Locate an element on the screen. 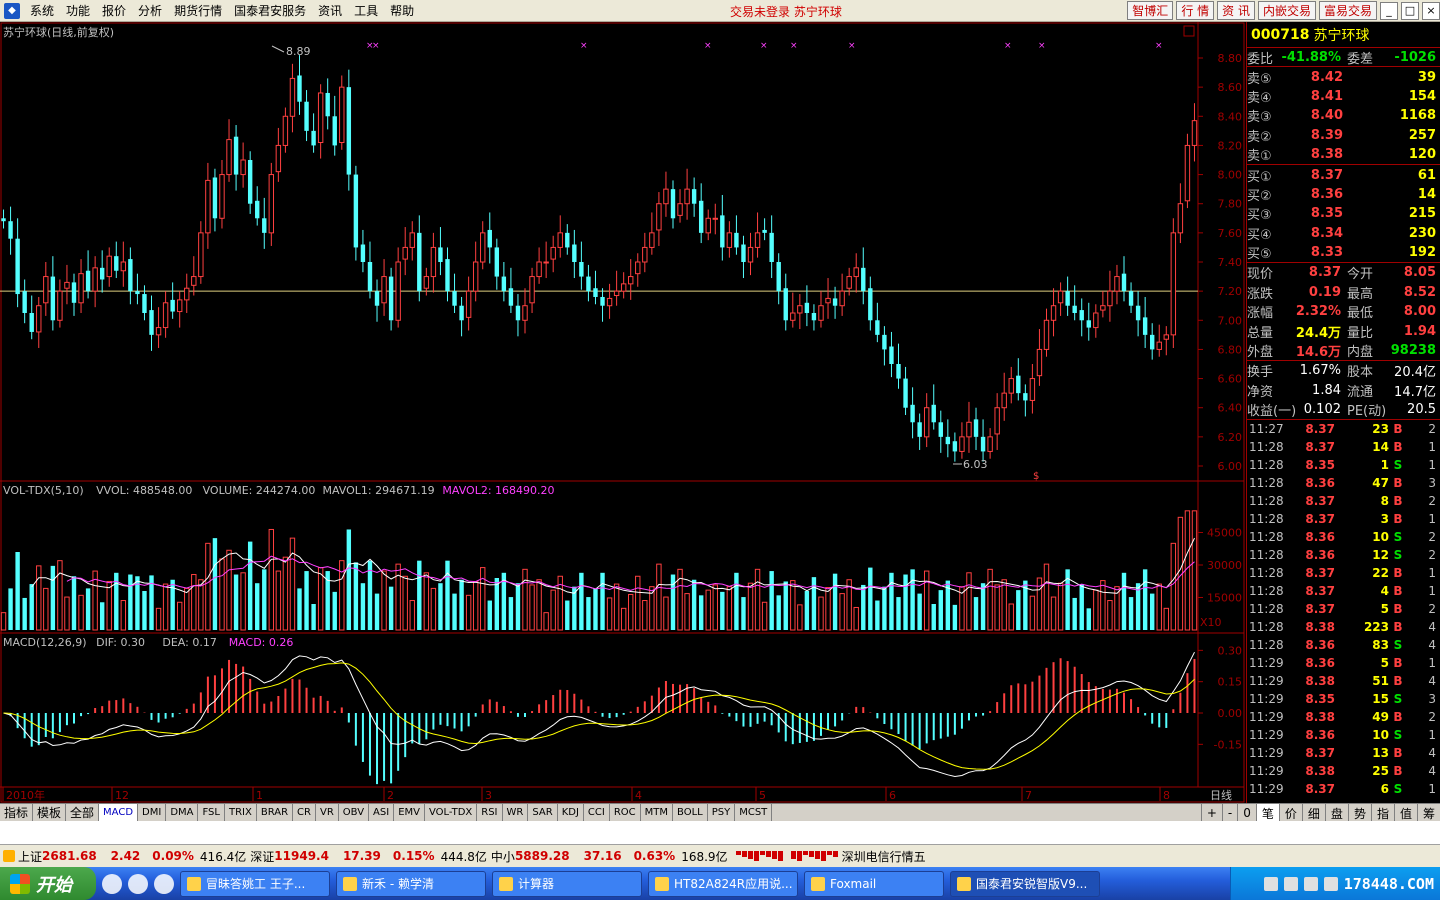 Image resolution: width=1440 pixels, height=900 pixels. tab-fsl: FSL is located at coordinates (211, 812).